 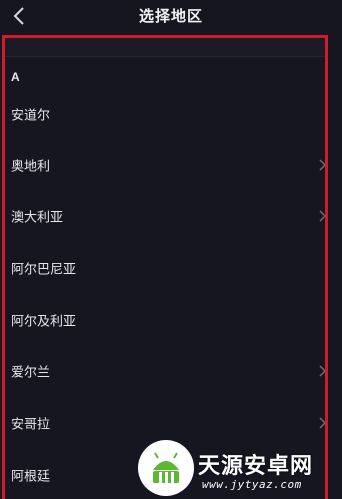 I want to click on watermark-logo-circle, so click(x=166, y=468).